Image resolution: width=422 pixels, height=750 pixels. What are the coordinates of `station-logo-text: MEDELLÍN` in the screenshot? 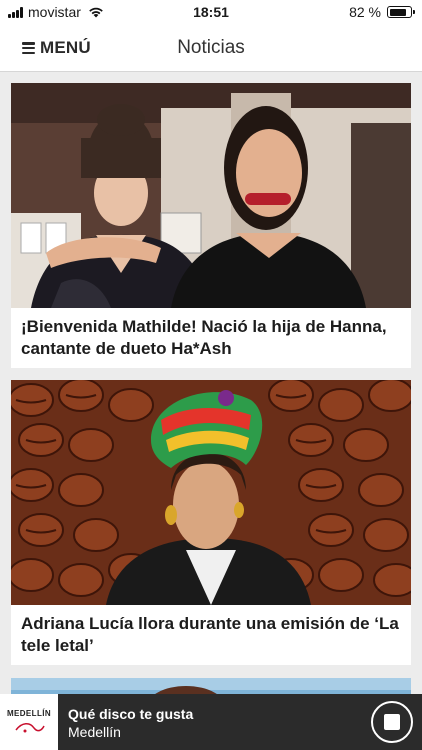 It's located at (29, 713).